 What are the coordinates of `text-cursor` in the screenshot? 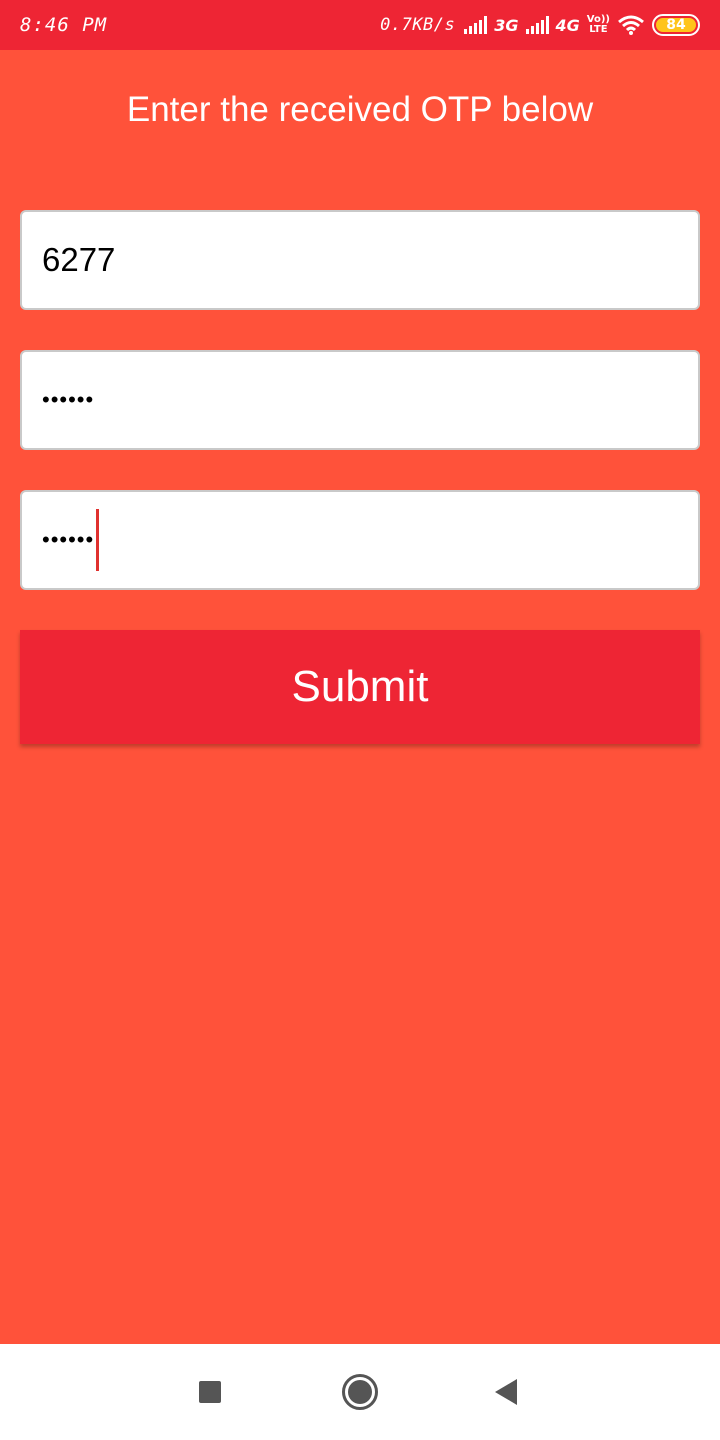 It's located at (98, 540).